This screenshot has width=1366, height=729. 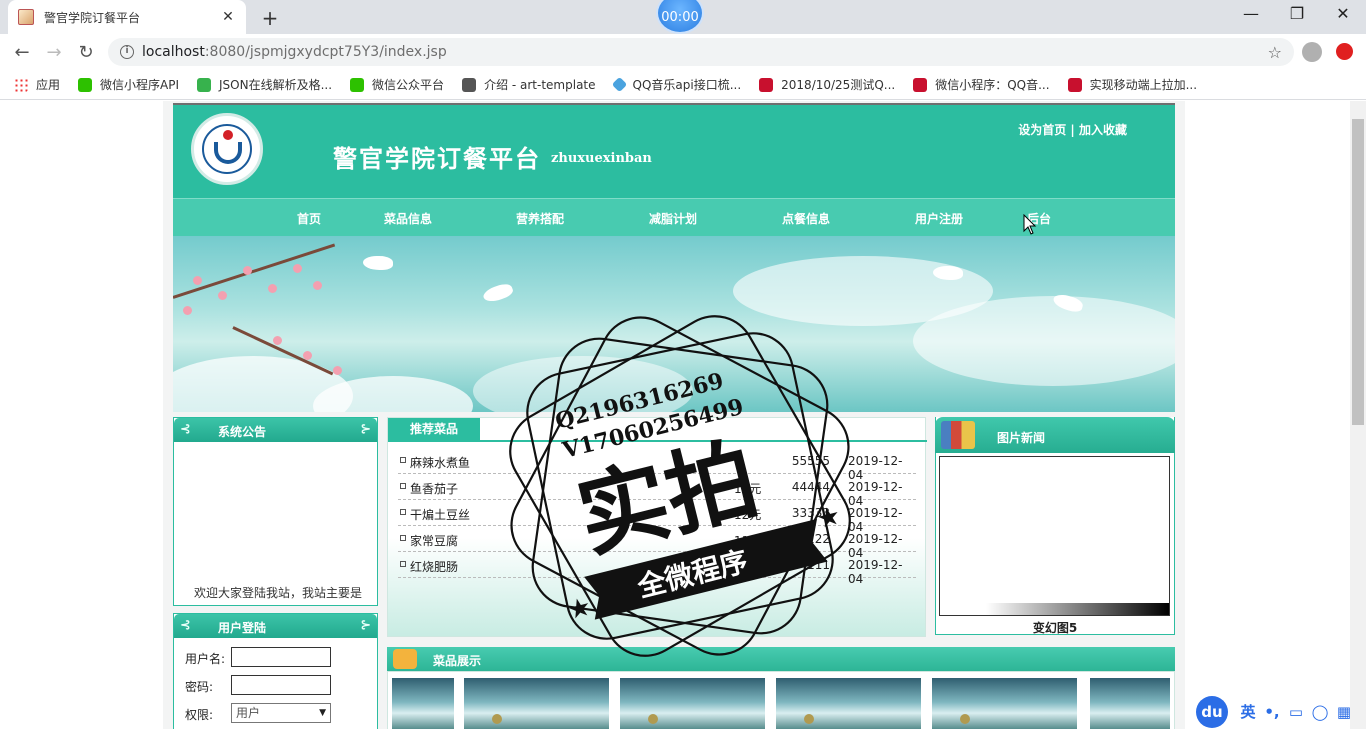 What do you see at coordinates (657, 465) in the screenshot?
I see `table-row: 麻辣水煮鱼 55555 2019-12-04` at bounding box center [657, 465].